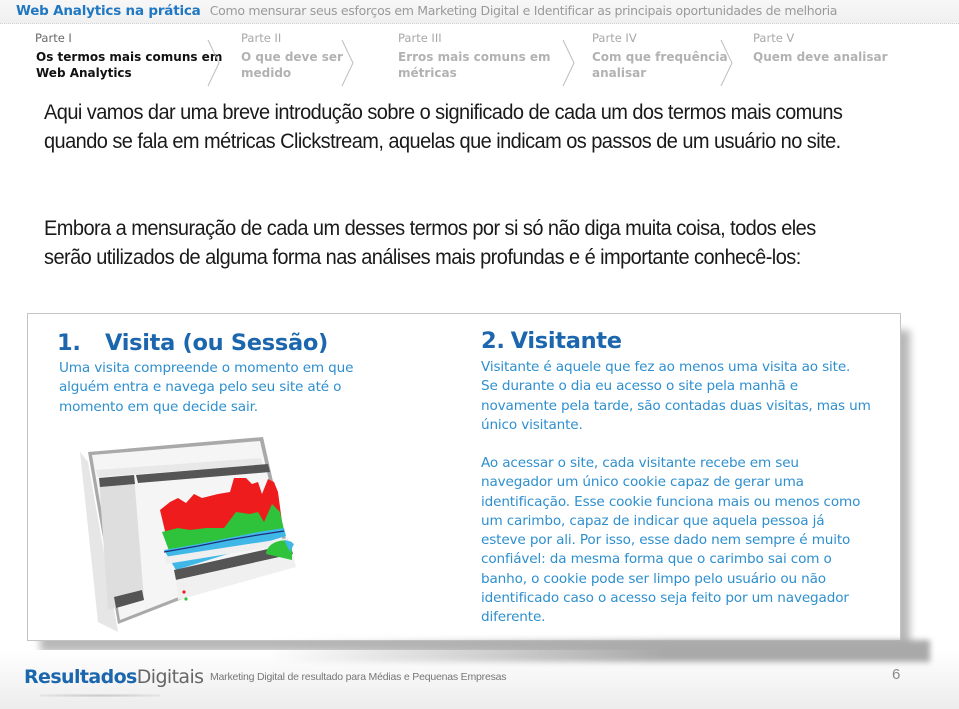 The image size is (959, 709). I want to click on section-1-heading: 1. Visita (ou Sessão), so click(192, 343).